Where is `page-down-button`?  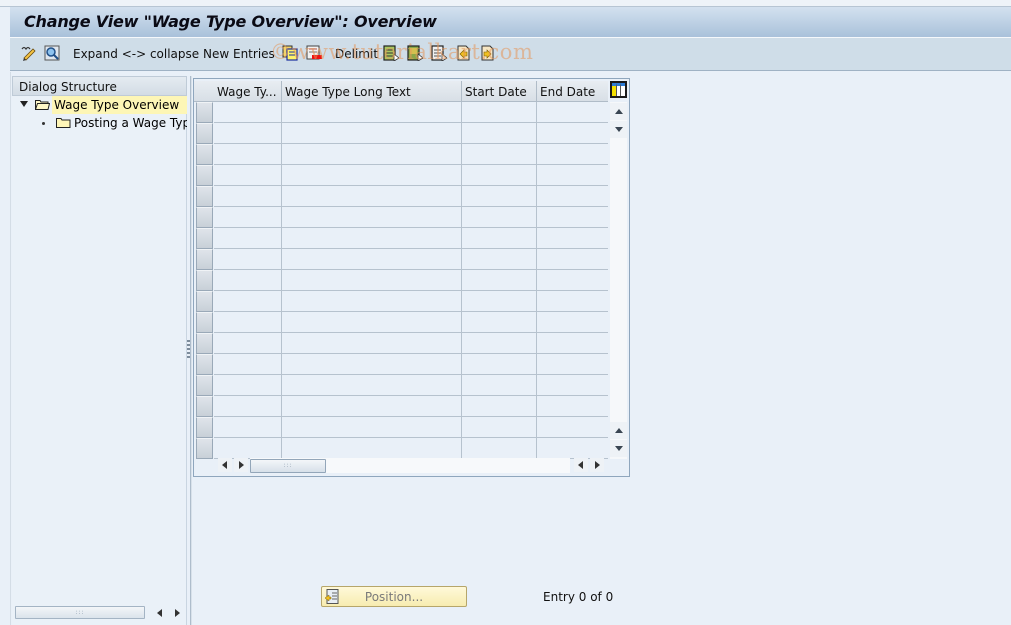
page-down-button is located at coordinates (618, 129).